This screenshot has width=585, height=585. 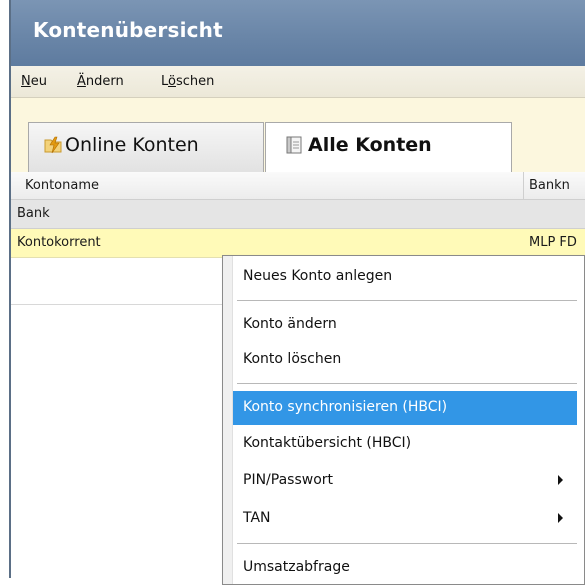 I want to click on menu-mnemonic-aendern: Ä, so click(x=81, y=81).